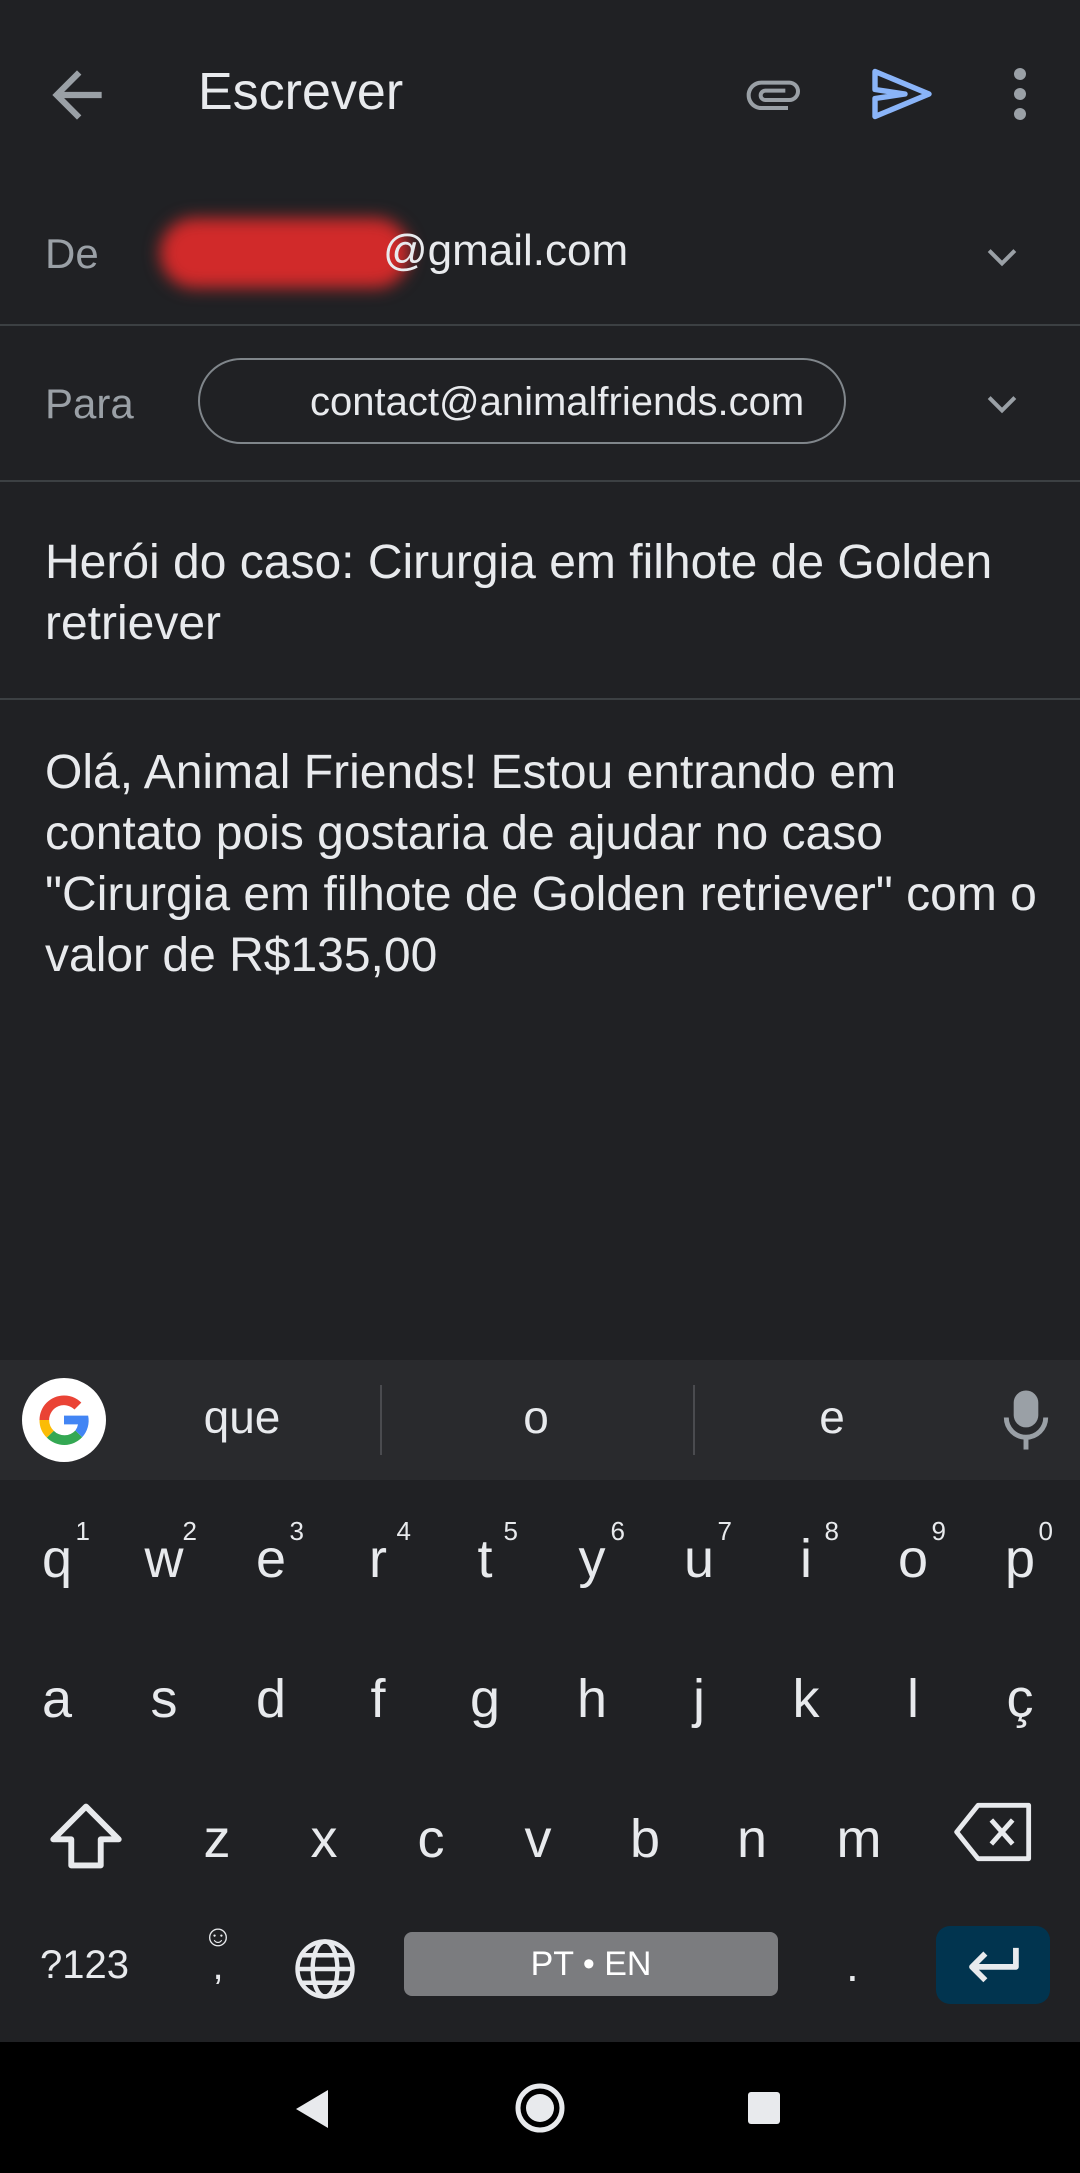 The width and height of the screenshot is (1080, 2173). What do you see at coordinates (485, 1559) in the screenshot?
I see `key-label: t` at bounding box center [485, 1559].